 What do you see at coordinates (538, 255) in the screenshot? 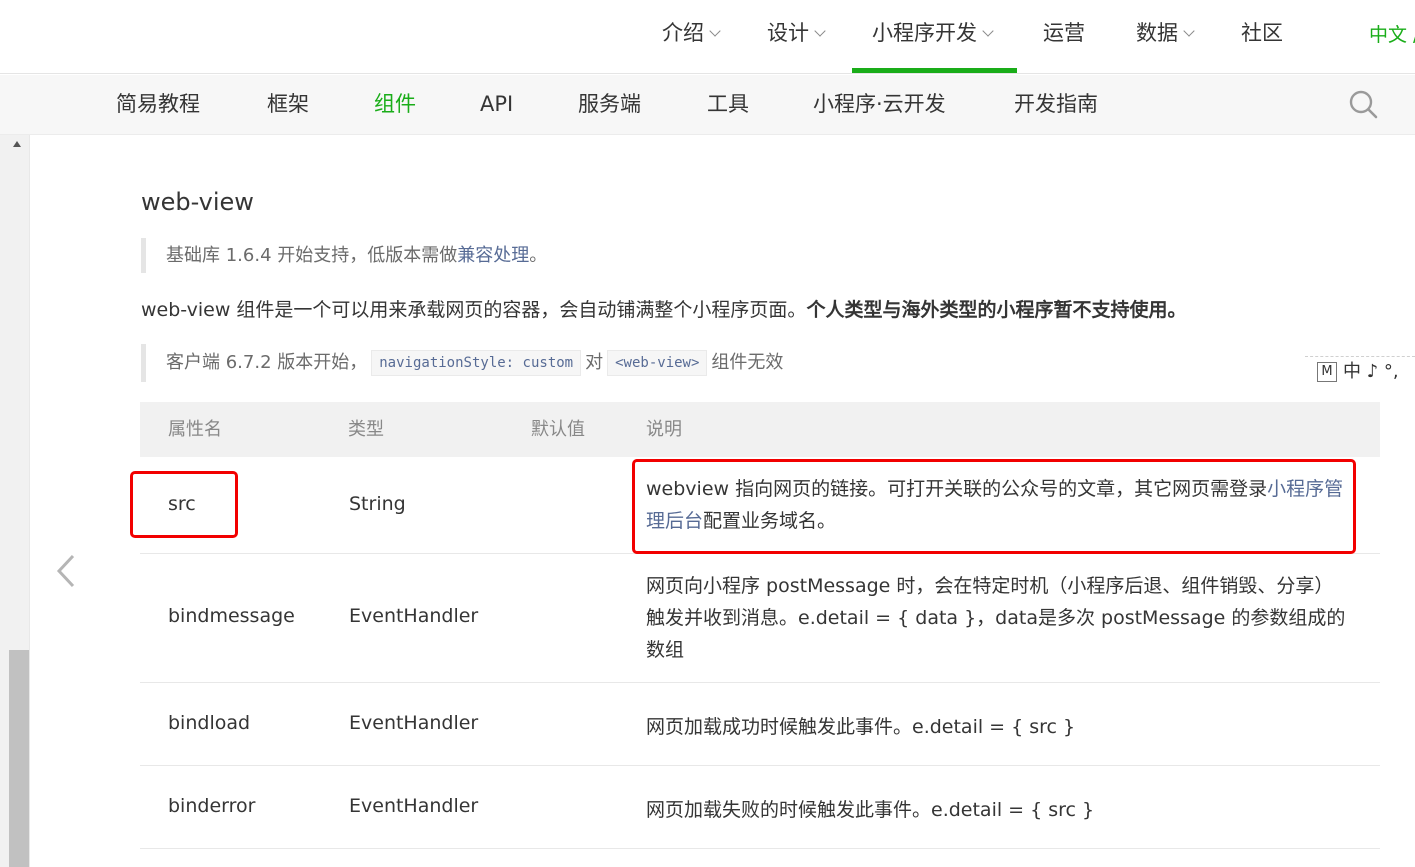
I see `version-note-suffix: 。` at bounding box center [538, 255].